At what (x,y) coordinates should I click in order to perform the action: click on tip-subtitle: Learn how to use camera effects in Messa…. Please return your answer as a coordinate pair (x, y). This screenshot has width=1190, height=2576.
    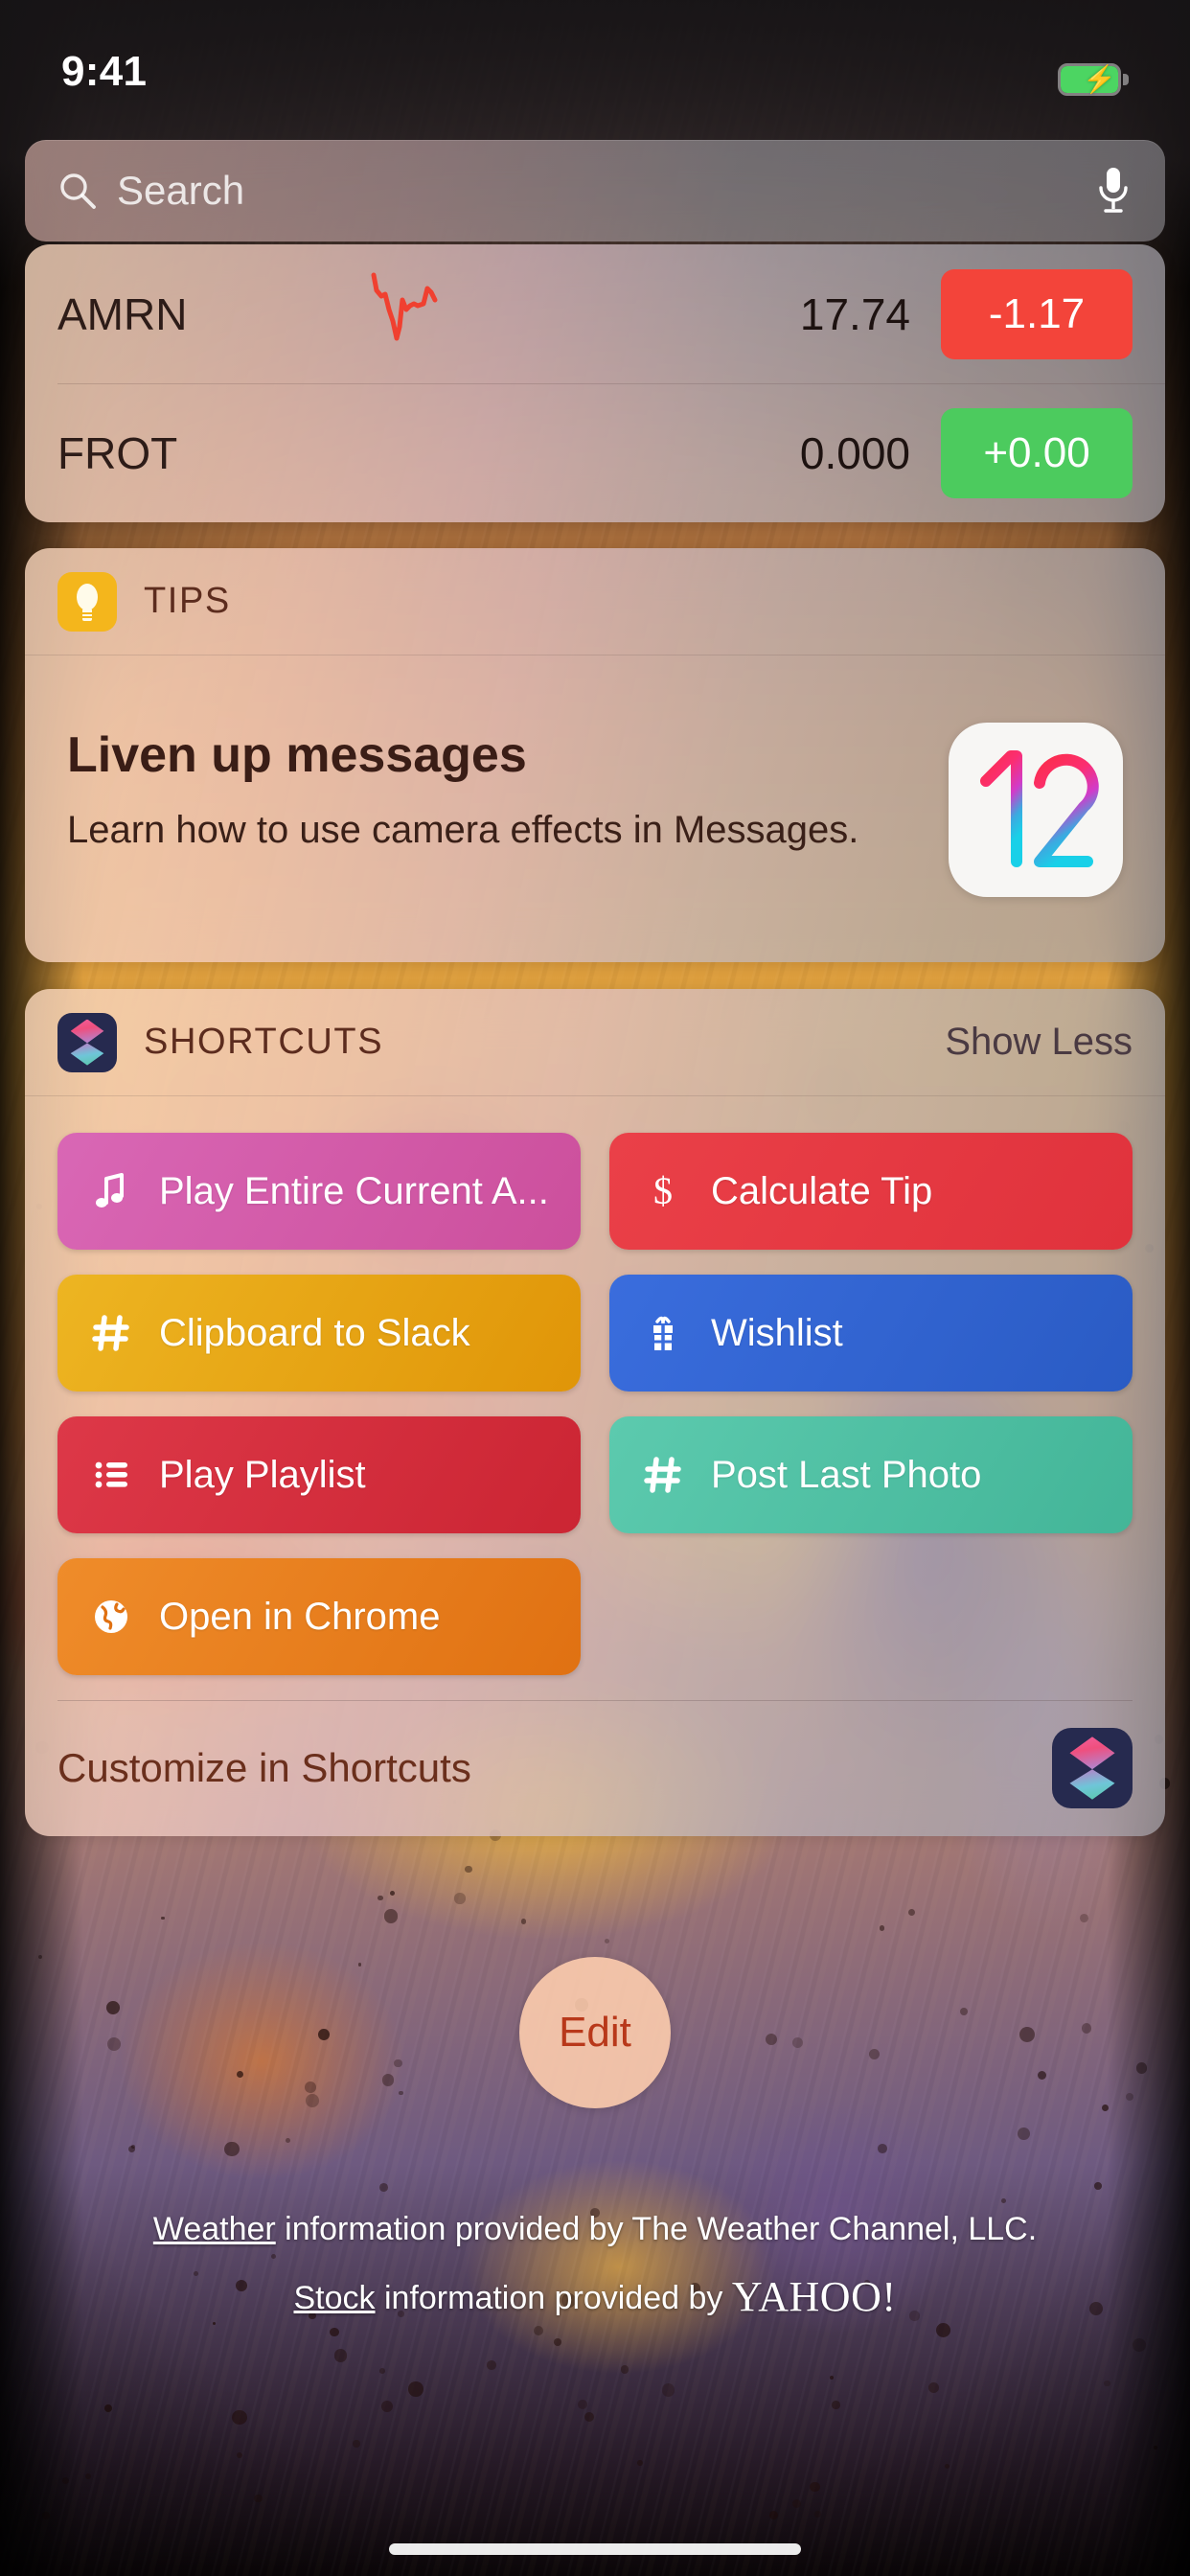
    Looking at the image, I should click on (463, 830).